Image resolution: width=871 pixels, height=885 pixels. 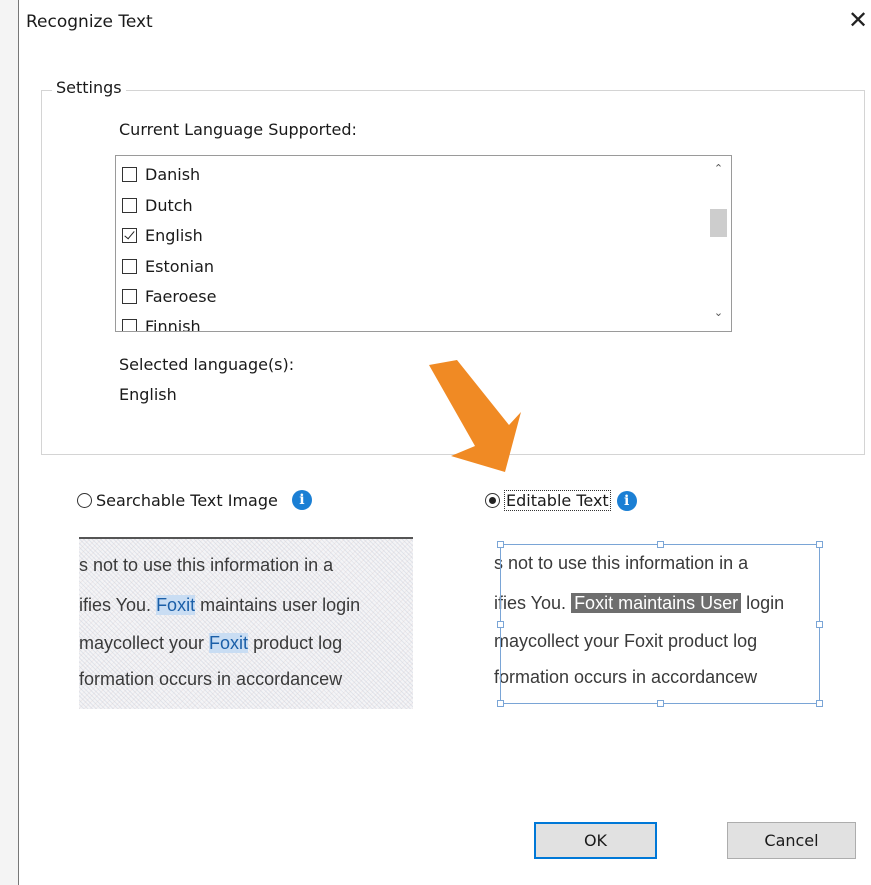 What do you see at coordinates (595, 840) in the screenshot?
I see `ok-button: OK` at bounding box center [595, 840].